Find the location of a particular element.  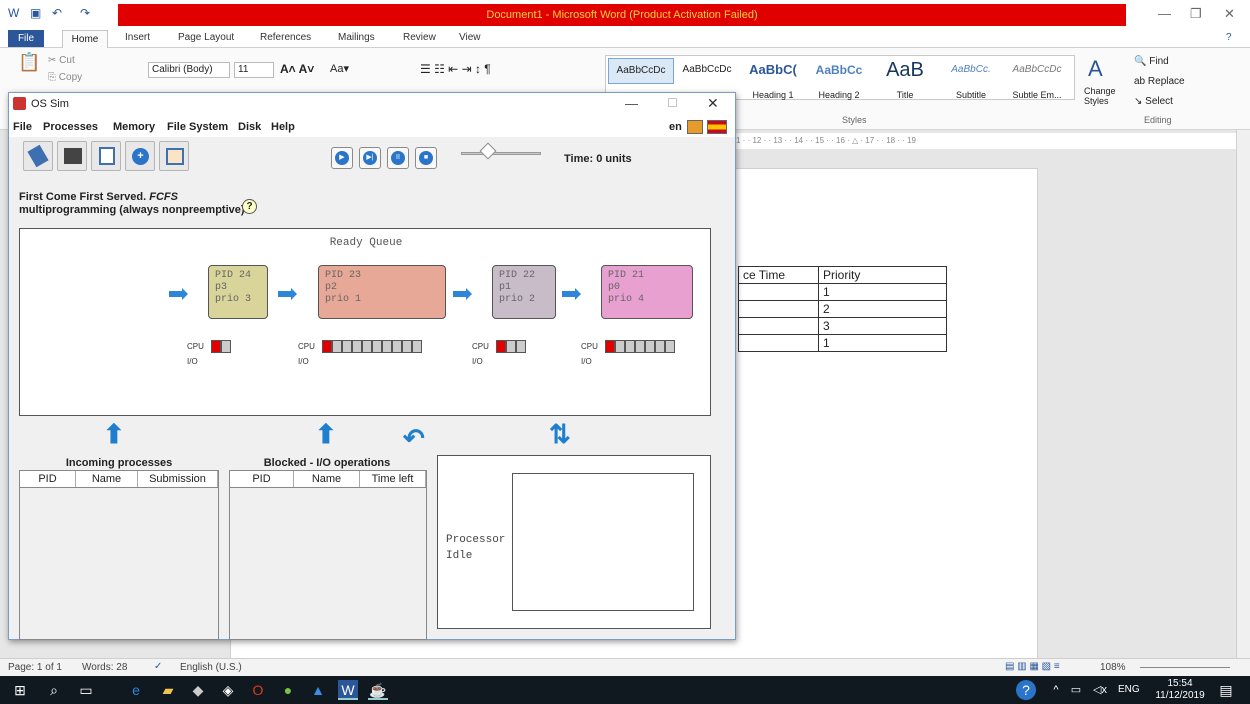

pause-button: II is located at coordinates (398, 158).